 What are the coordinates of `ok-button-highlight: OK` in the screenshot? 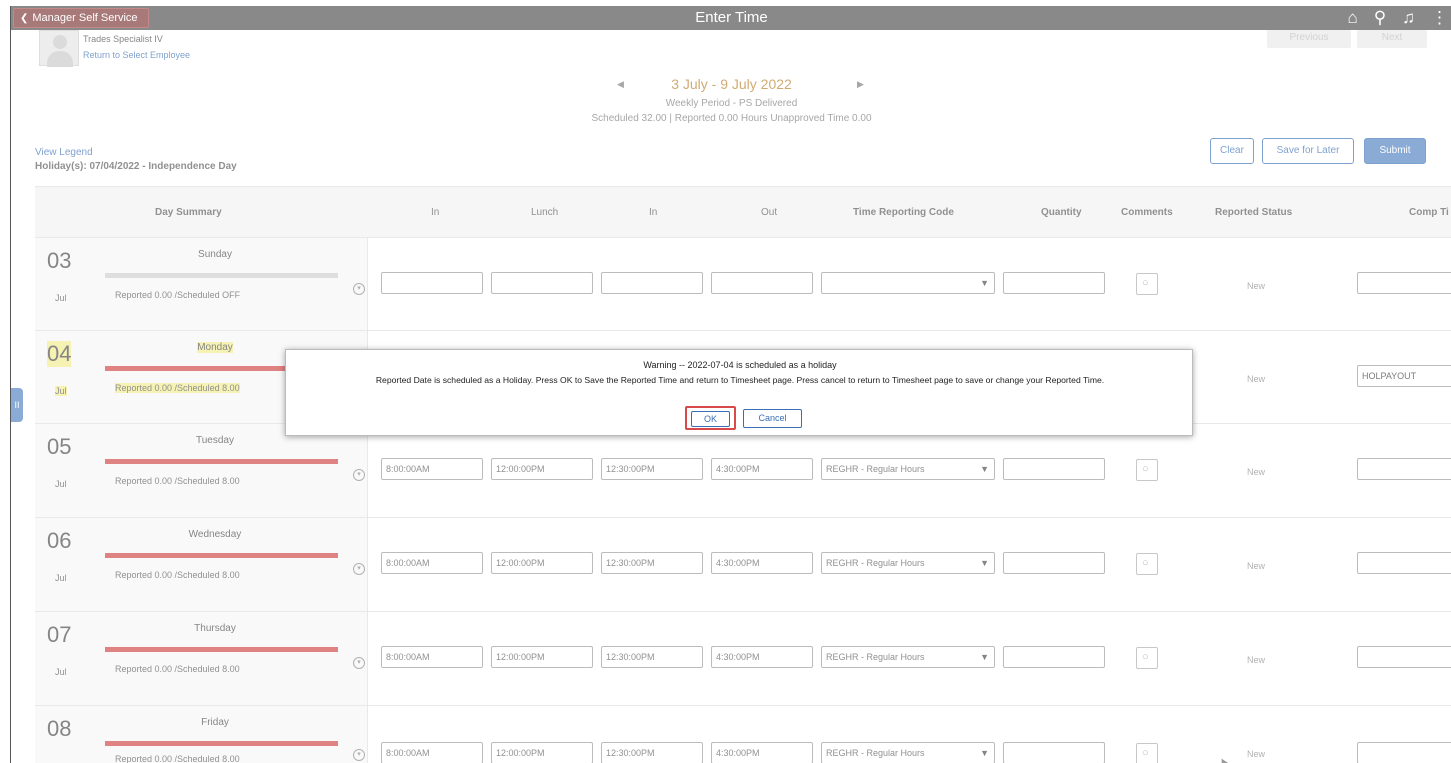 It's located at (710, 418).